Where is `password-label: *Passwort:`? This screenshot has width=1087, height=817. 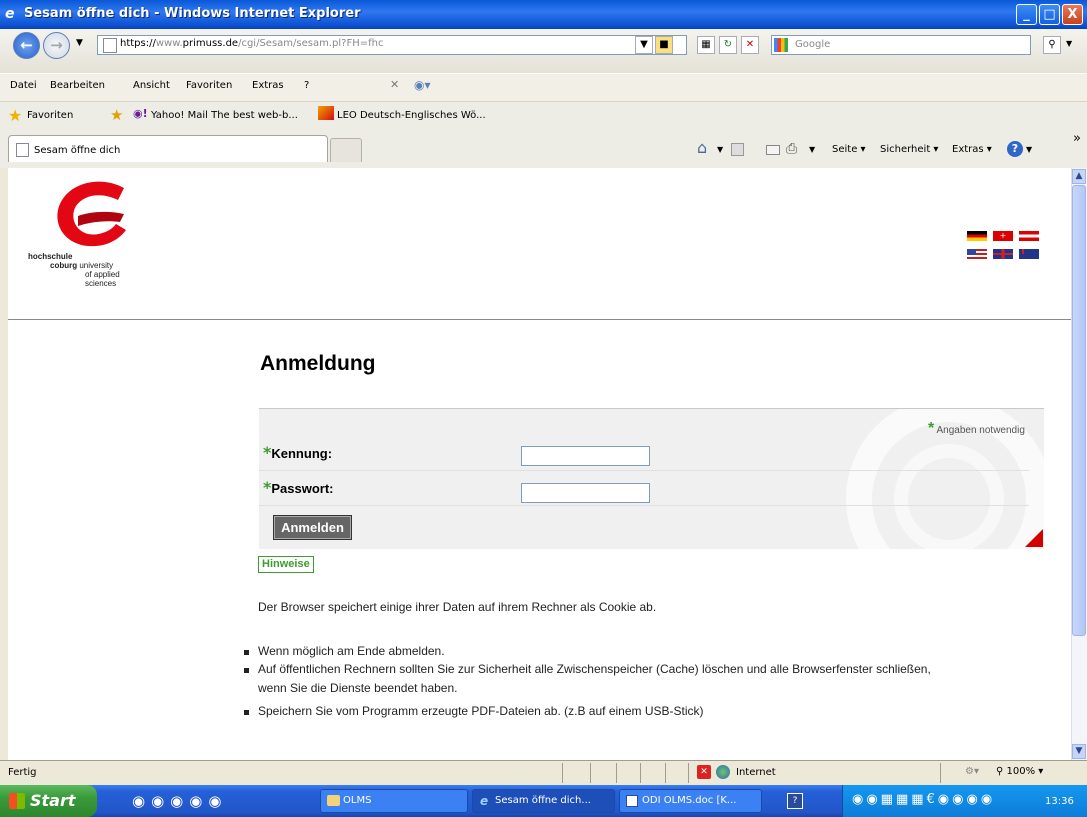 password-label: *Passwort: is located at coordinates (298, 487).